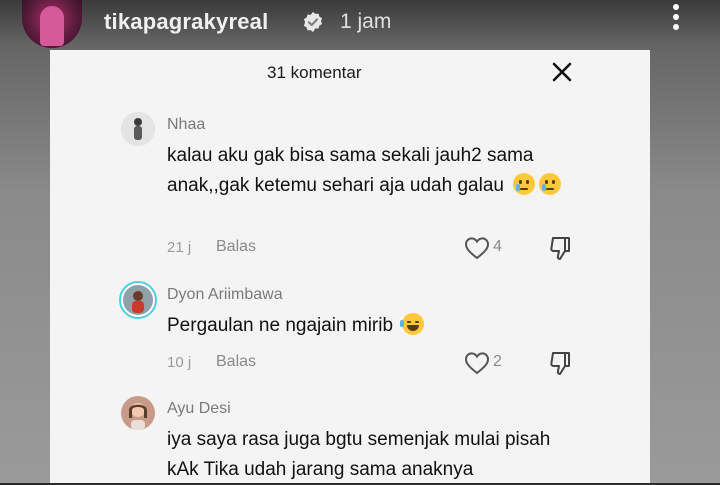 The width and height of the screenshot is (720, 485). What do you see at coordinates (366, 21) in the screenshot?
I see `story-time: 1 jam` at bounding box center [366, 21].